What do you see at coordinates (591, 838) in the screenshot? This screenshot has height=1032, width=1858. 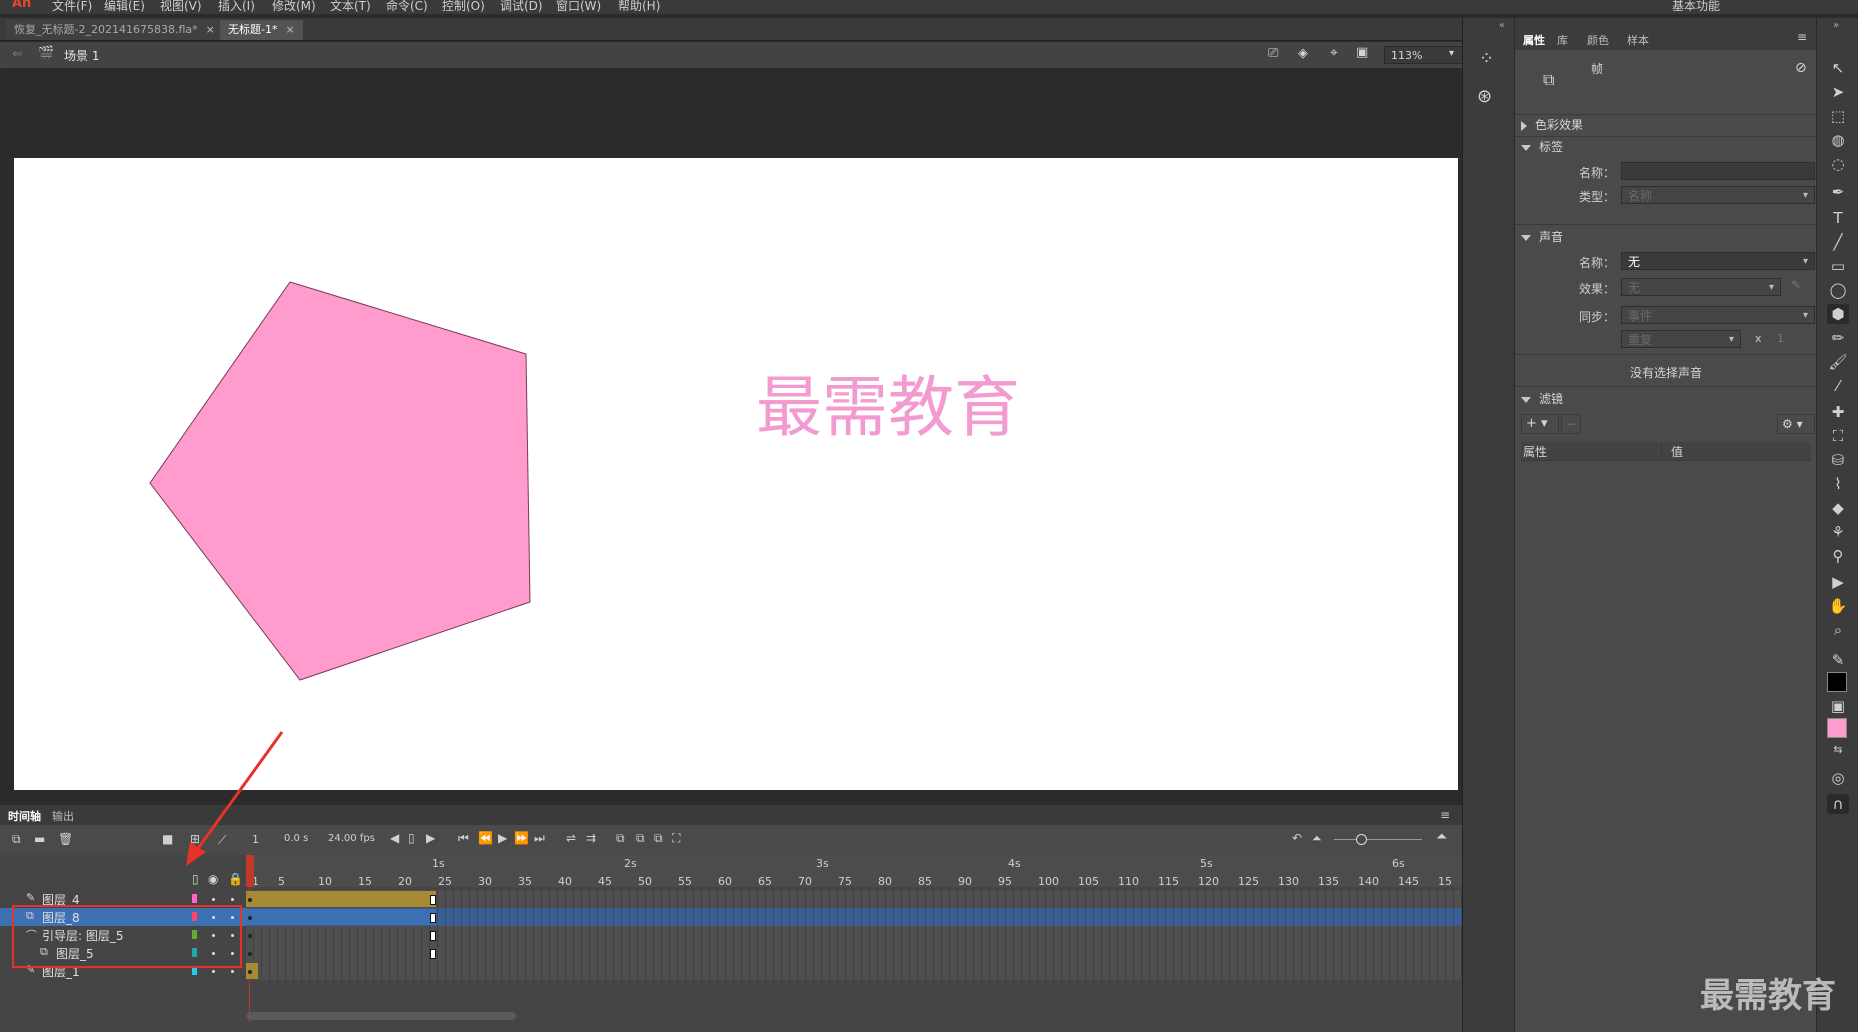 I see `center-frame-icon: ⇉` at bounding box center [591, 838].